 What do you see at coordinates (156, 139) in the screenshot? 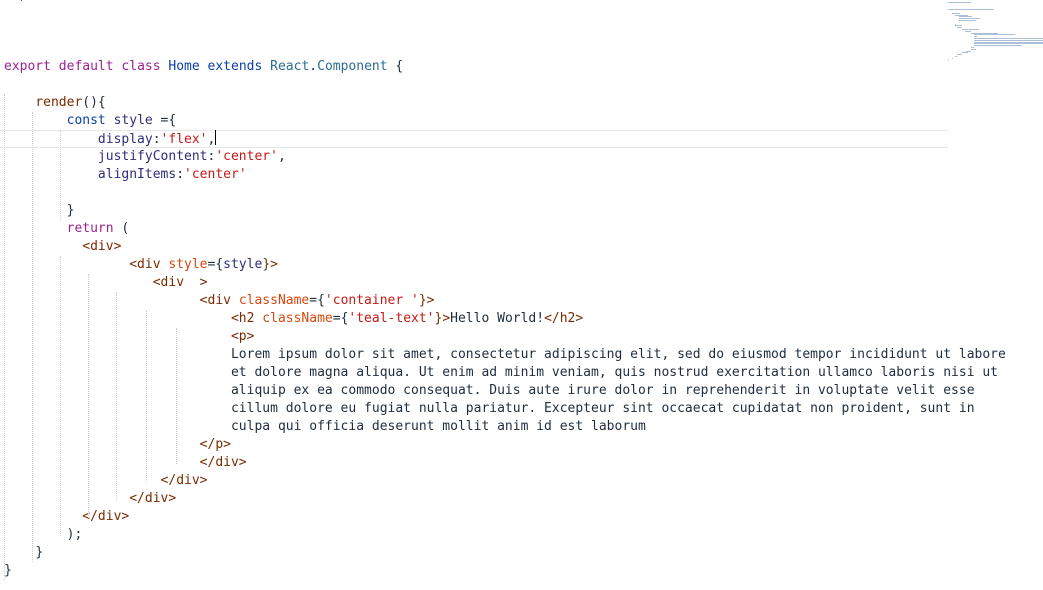
I see `code-token: :` at bounding box center [156, 139].